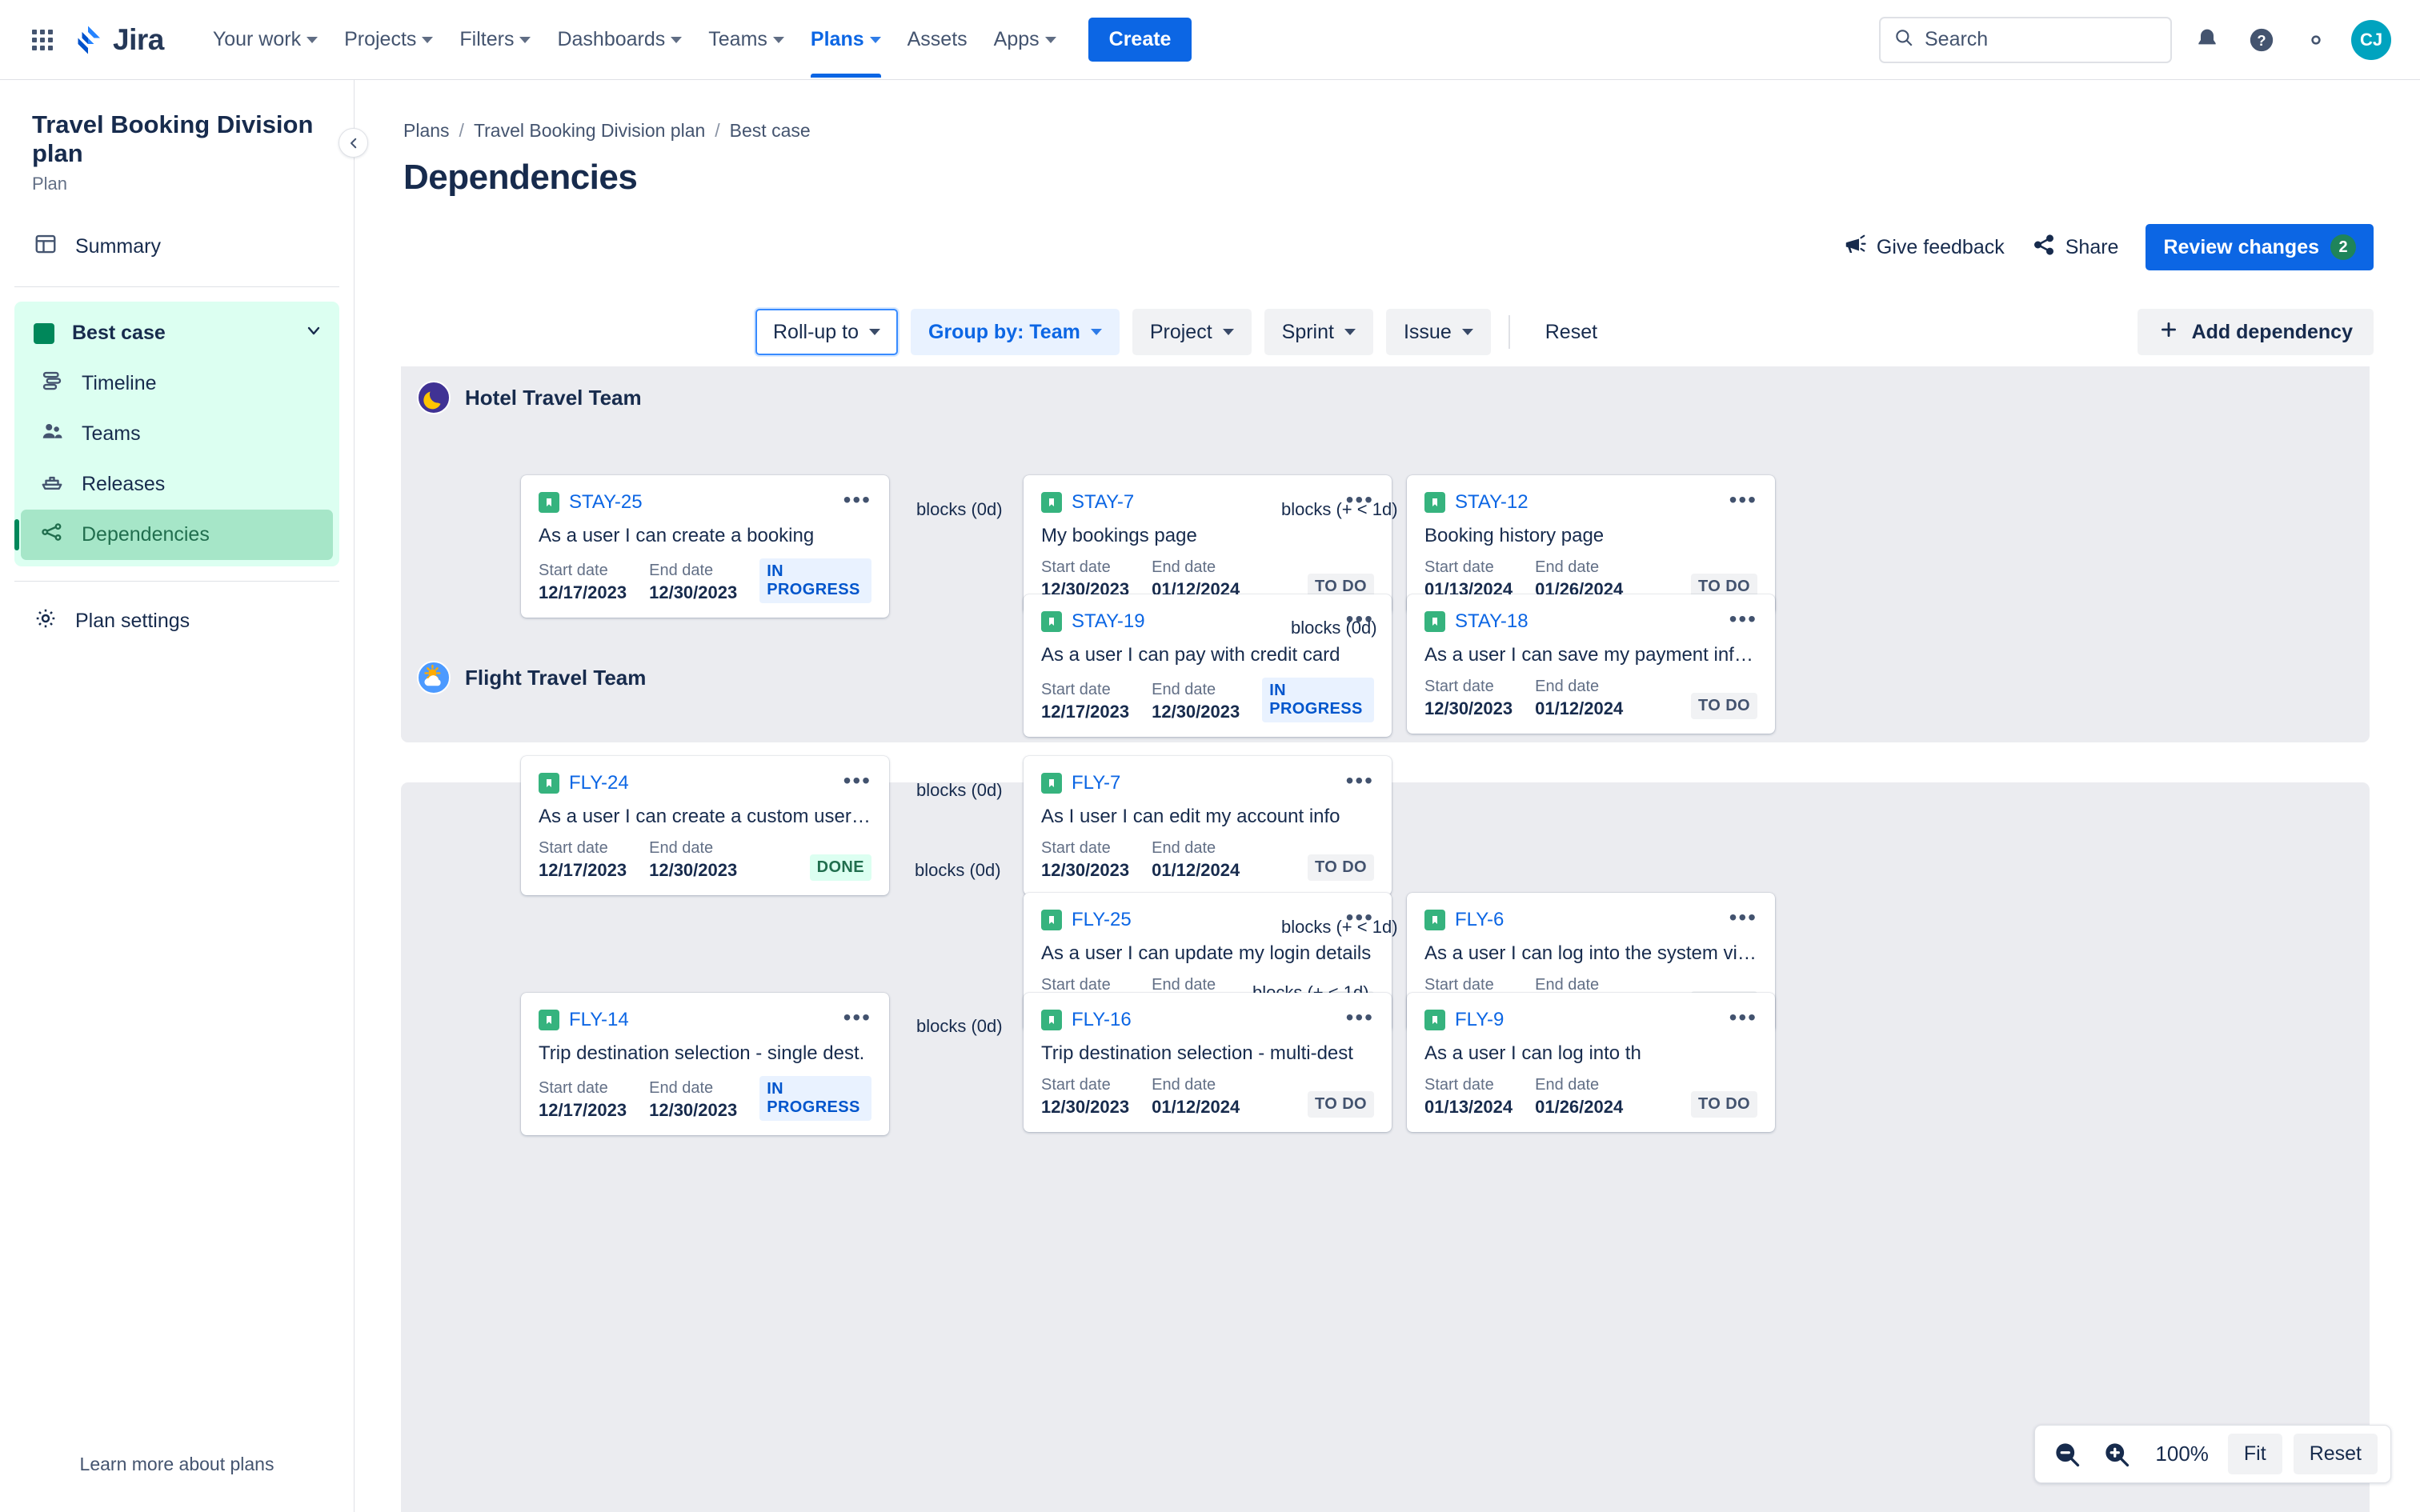 The height and width of the screenshot is (1512, 2420). I want to click on end-date-field: End date 01/12/2024, so click(1196, 1097).